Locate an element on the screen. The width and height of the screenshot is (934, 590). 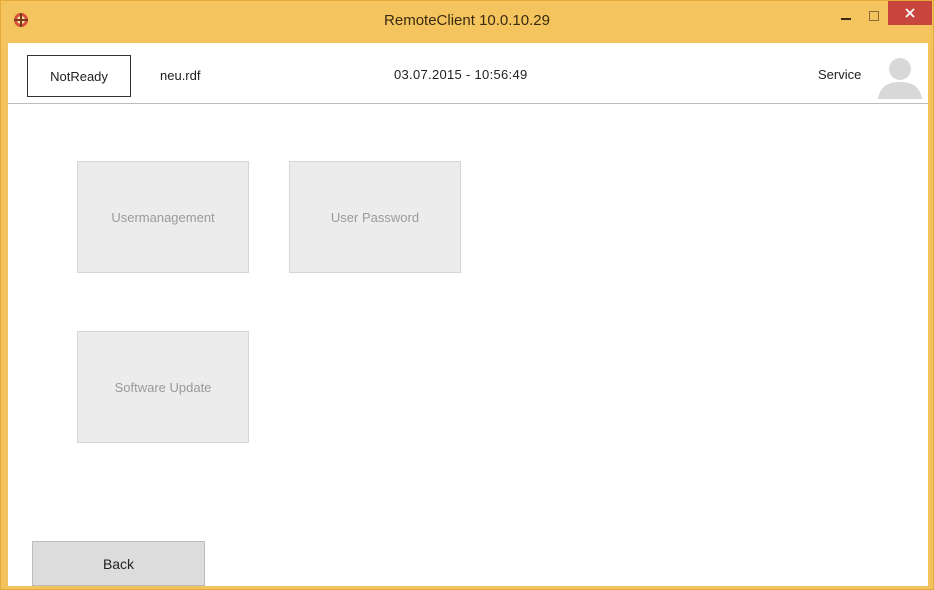
maximize-button is located at coordinates (874, 16).